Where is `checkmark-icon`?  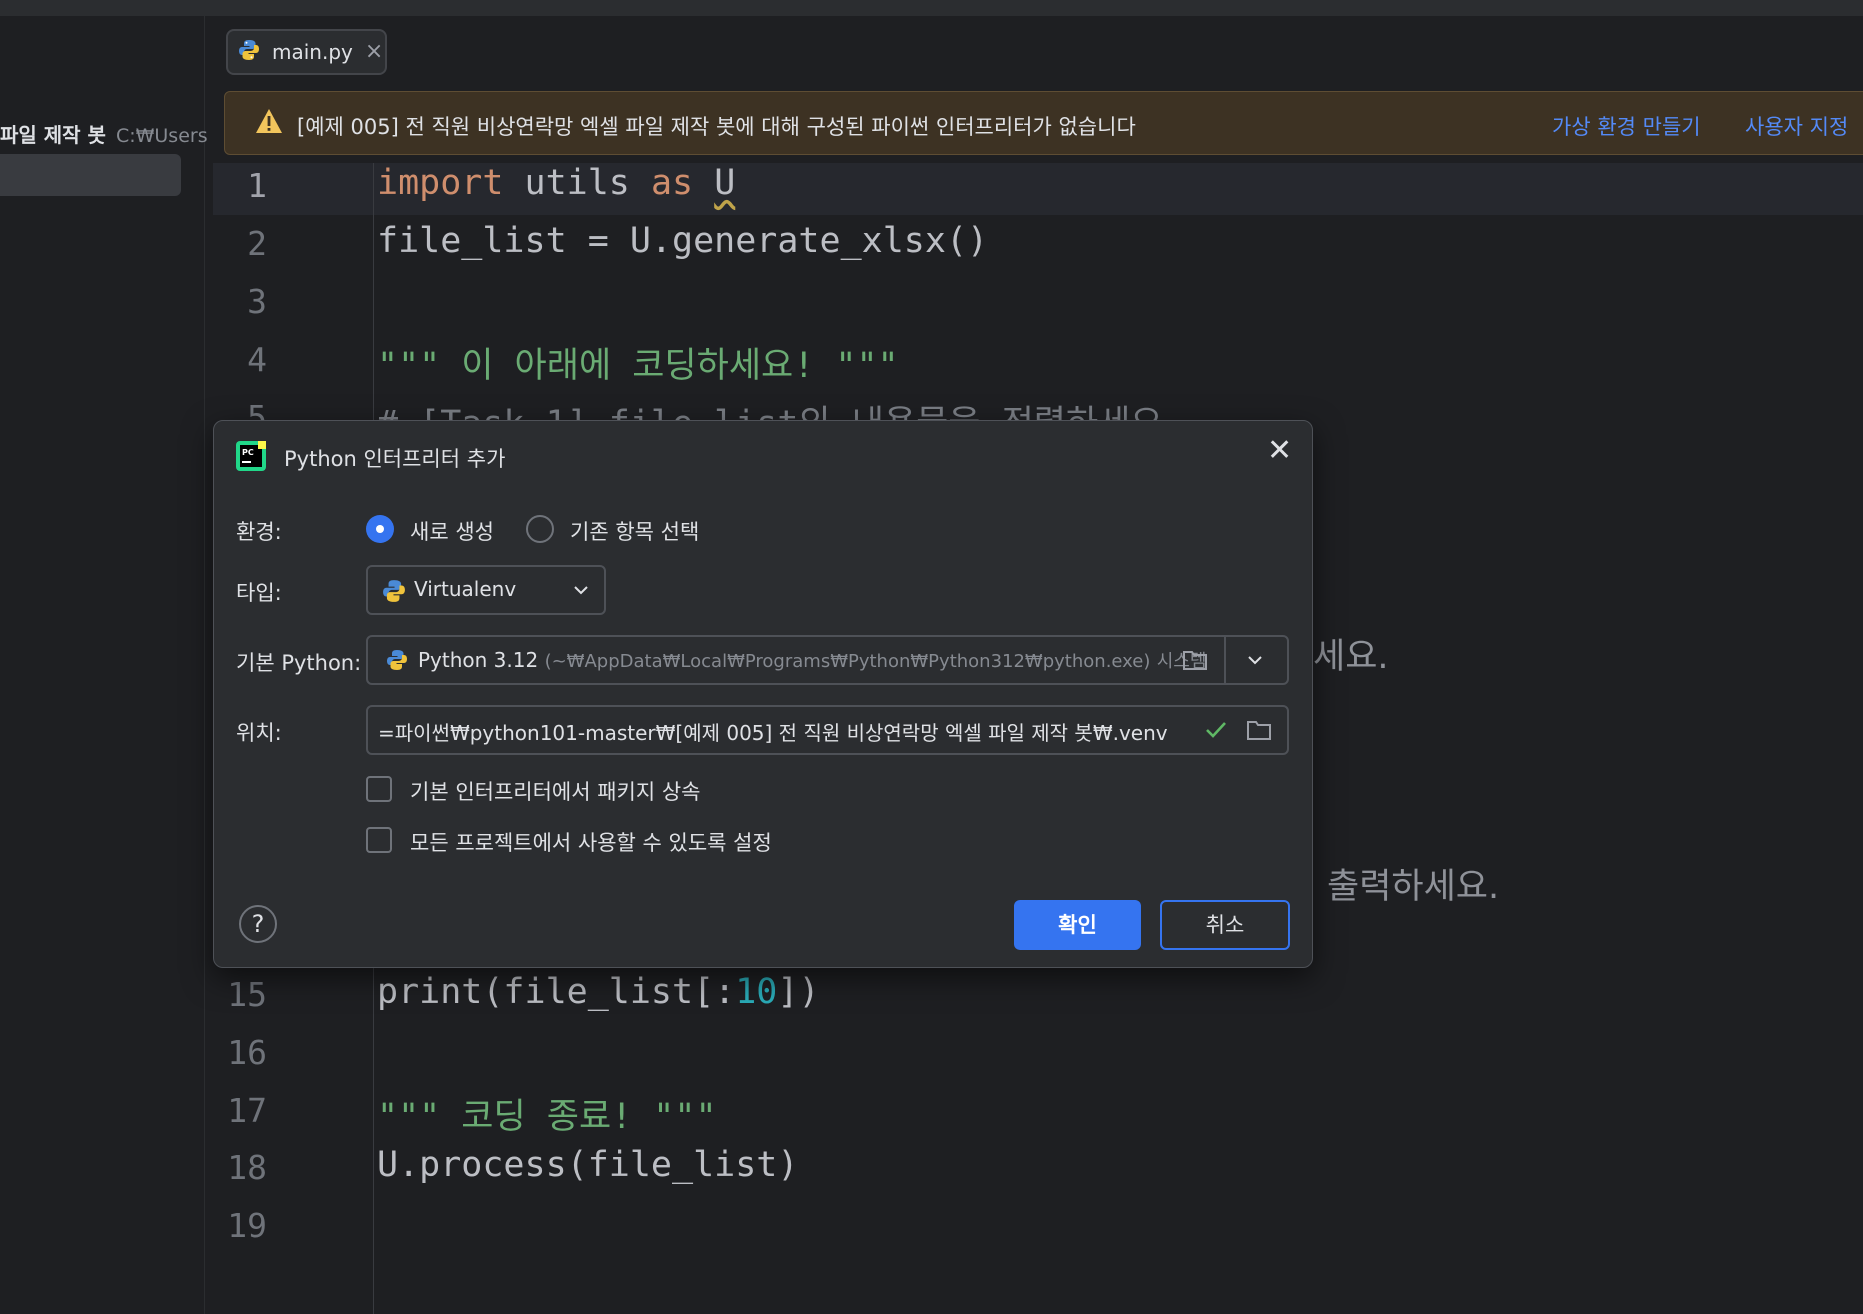
checkmark-icon is located at coordinates (1216, 732).